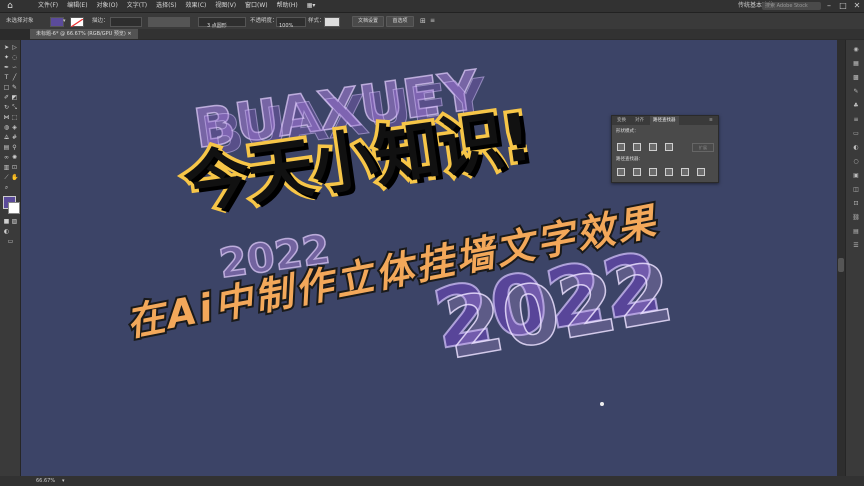 This screenshot has width=864, height=486. What do you see at coordinates (6, 167) in the screenshot?
I see `graph-tool-icon: ▥` at bounding box center [6, 167].